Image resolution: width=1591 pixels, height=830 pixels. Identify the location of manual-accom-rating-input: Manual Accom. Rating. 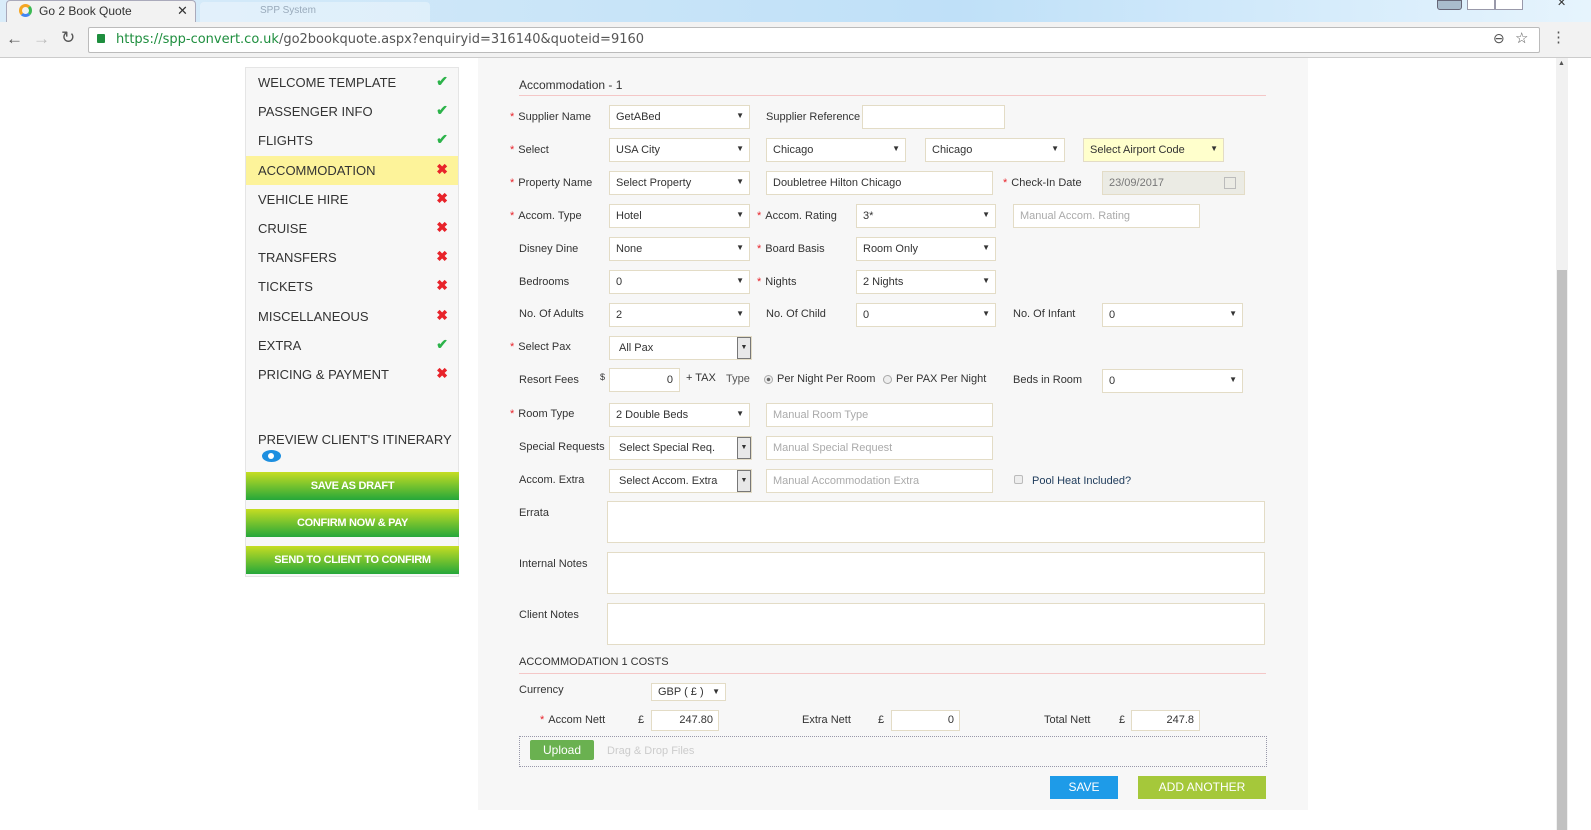
(1106, 216).